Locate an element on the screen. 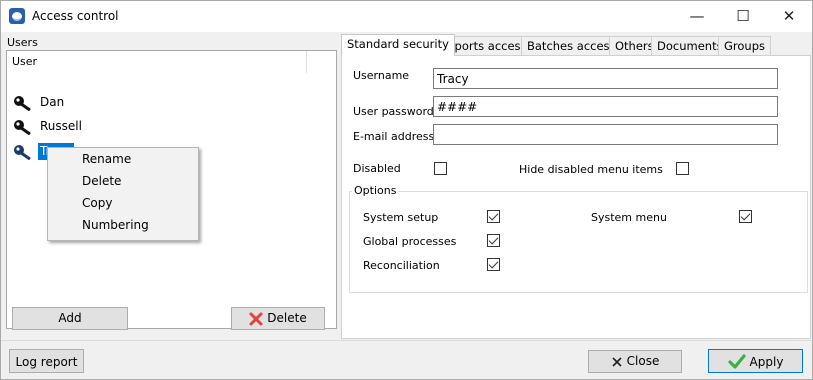  email-field is located at coordinates (605, 134).